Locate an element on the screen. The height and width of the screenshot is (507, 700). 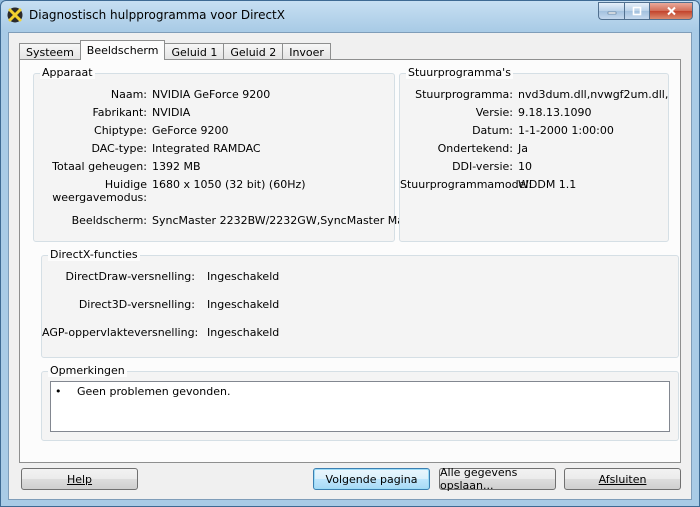
driver-model-value: WDDM 1.1 is located at coordinates (547, 184).